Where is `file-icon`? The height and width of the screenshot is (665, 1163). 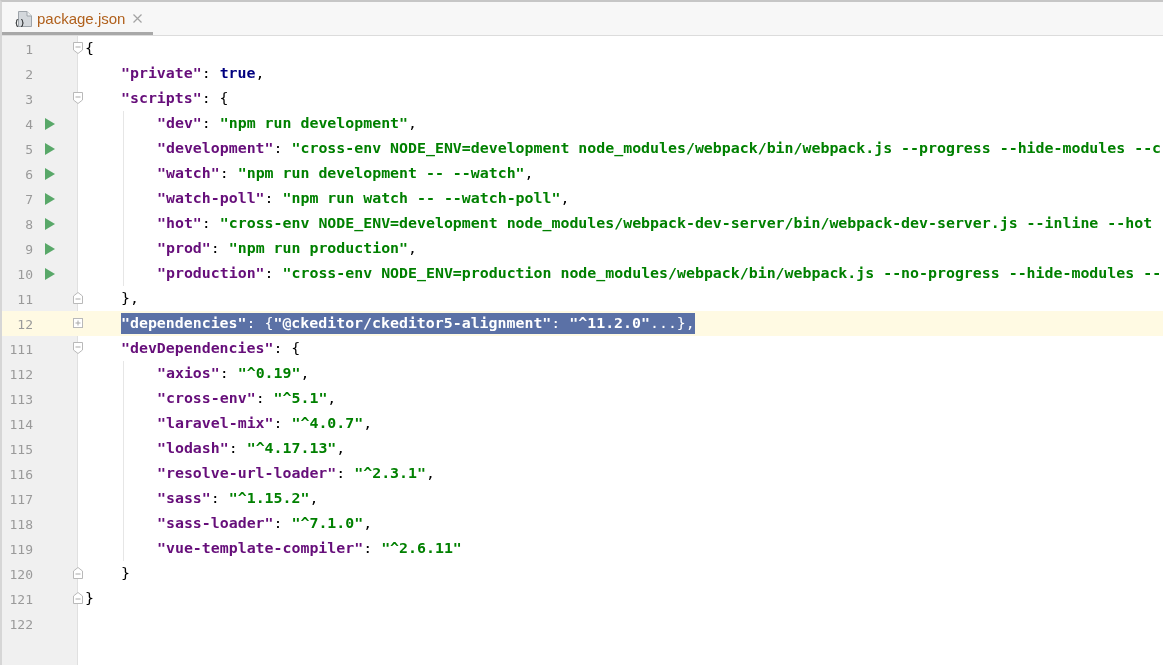 file-icon is located at coordinates (24, 18).